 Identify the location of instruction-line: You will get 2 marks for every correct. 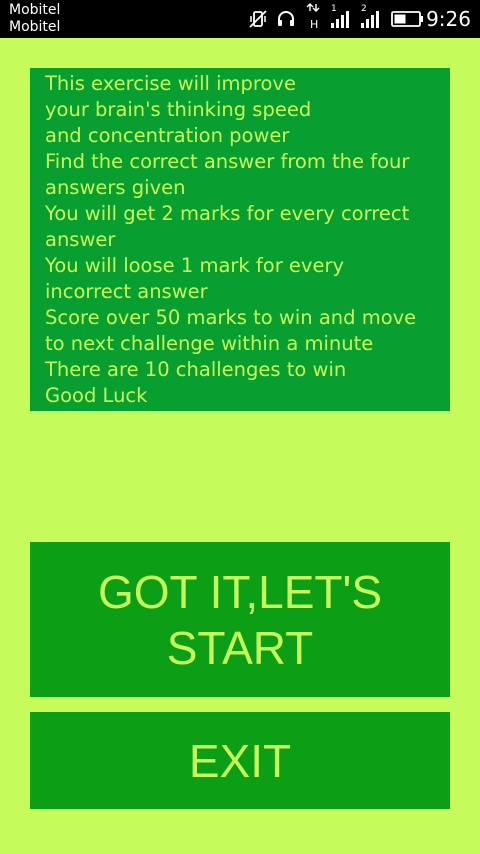
(227, 213).